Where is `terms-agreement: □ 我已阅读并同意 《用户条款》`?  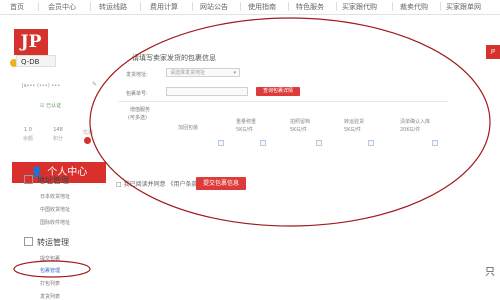
terms-agreement: □ 我已阅读并同意 《用户条款》 is located at coordinates (159, 183).